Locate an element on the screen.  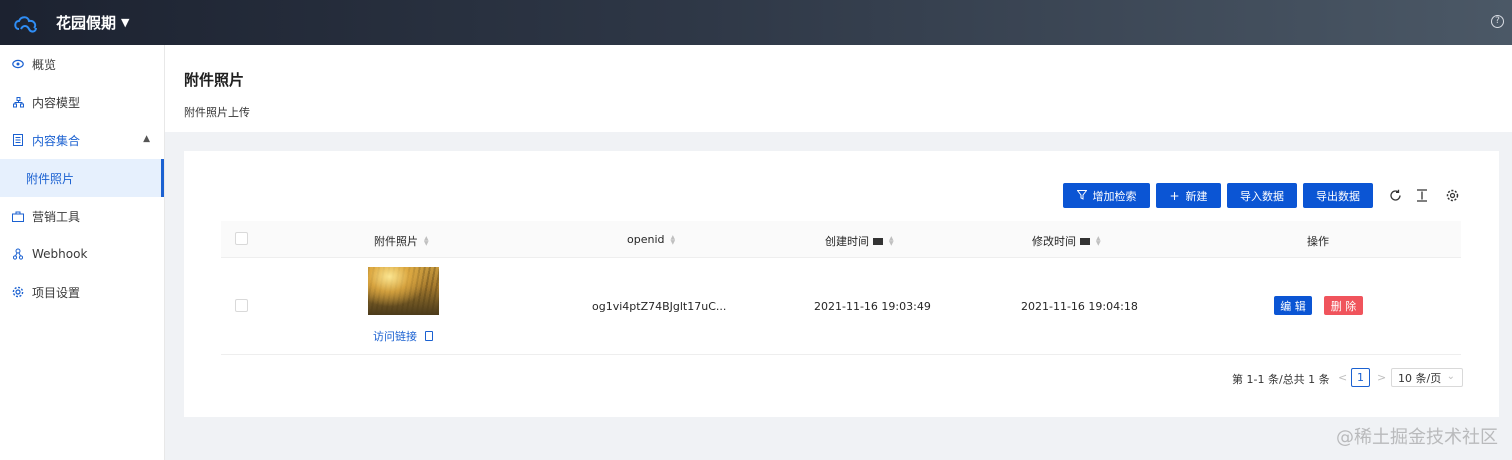
column-header-photo: 附件照片 ▲ ▼ is located at coordinates (401, 241).